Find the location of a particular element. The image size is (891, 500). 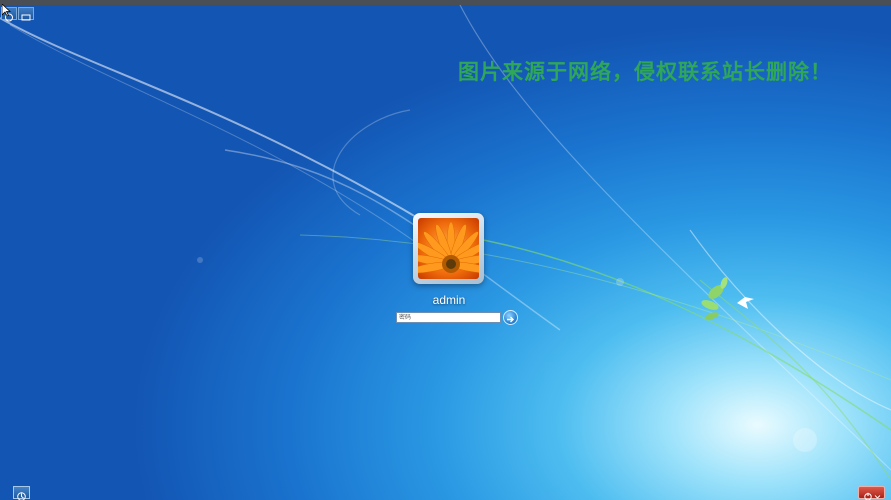

submit-login-button is located at coordinates (510, 317).